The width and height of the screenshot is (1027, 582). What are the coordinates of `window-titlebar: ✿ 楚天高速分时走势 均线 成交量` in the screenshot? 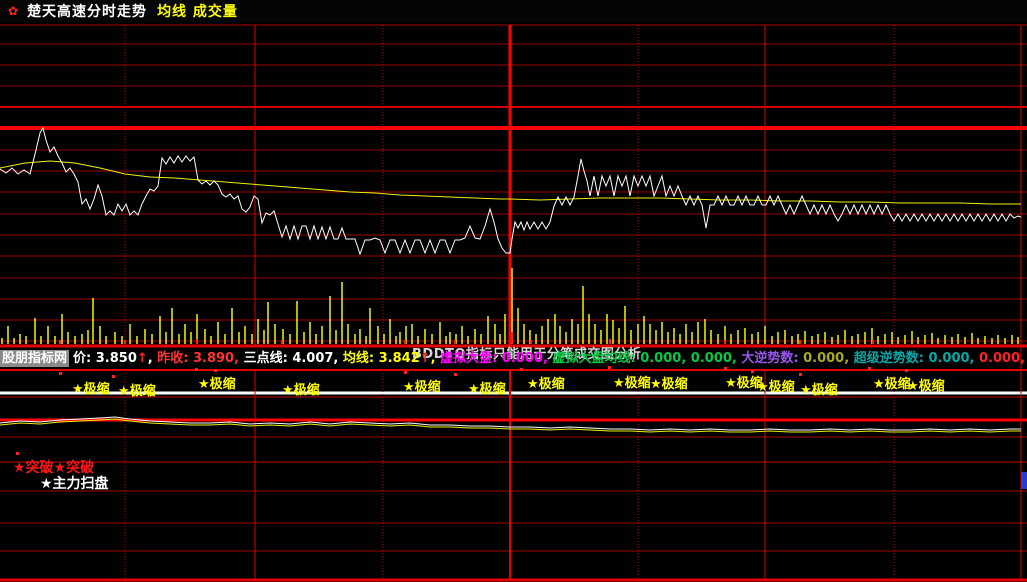 It's located at (513, 11).